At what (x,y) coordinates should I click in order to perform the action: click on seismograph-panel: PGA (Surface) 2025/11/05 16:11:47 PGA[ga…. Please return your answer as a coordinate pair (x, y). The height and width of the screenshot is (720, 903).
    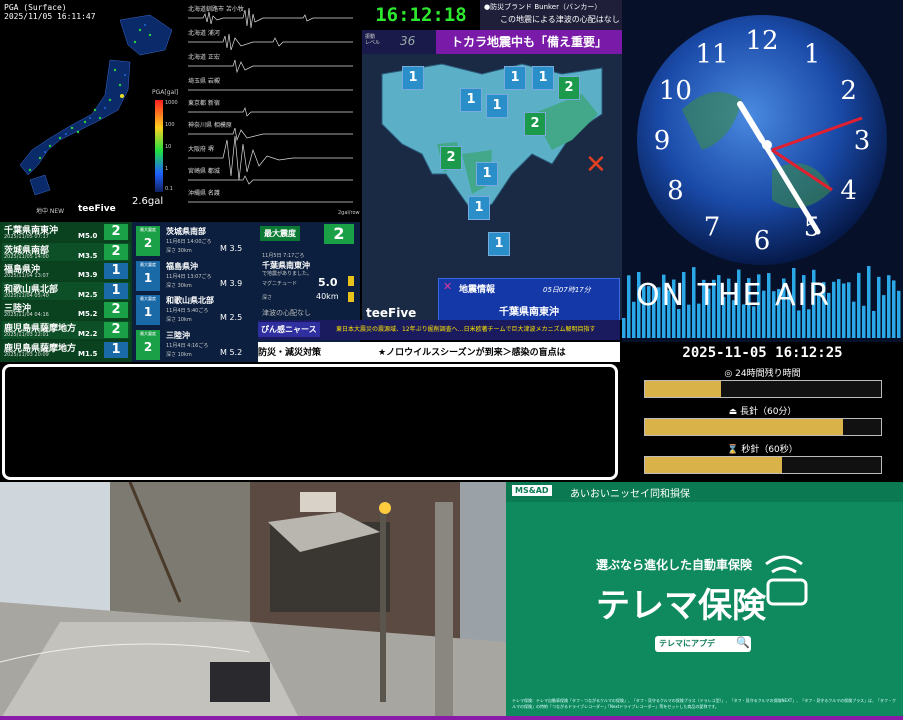
    Looking at the image, I should click on (181, 111).